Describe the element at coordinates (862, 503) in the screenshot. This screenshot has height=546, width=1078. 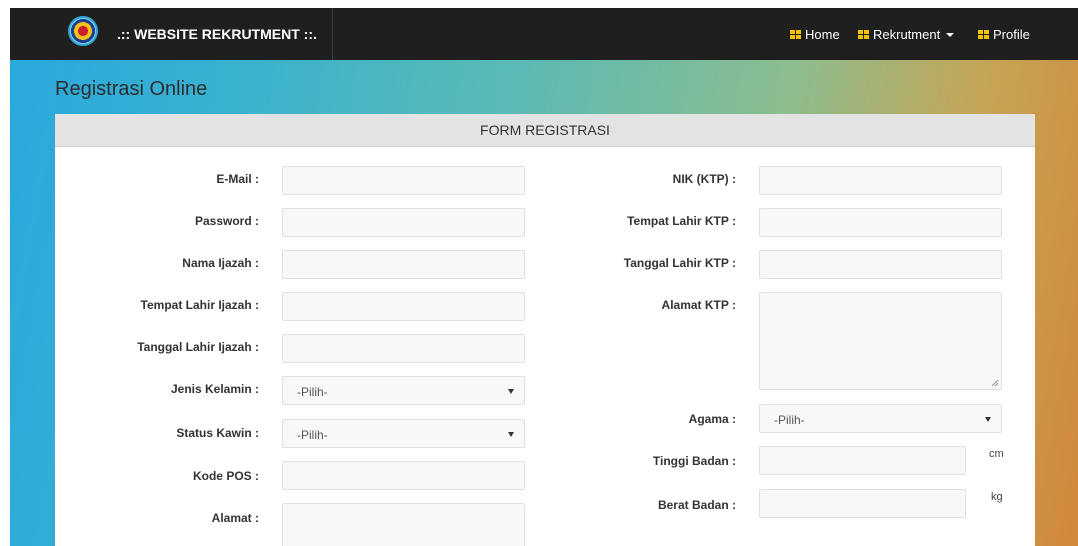
I see `berat-badan-field` at that location.